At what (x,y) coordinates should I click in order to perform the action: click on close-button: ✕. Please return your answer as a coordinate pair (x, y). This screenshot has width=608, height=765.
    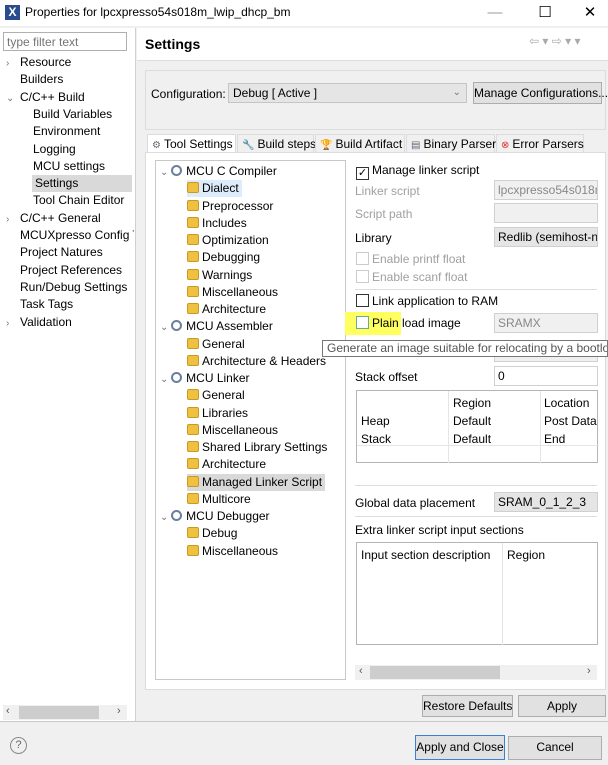
    Looking at the image, I should click on (590, 13).